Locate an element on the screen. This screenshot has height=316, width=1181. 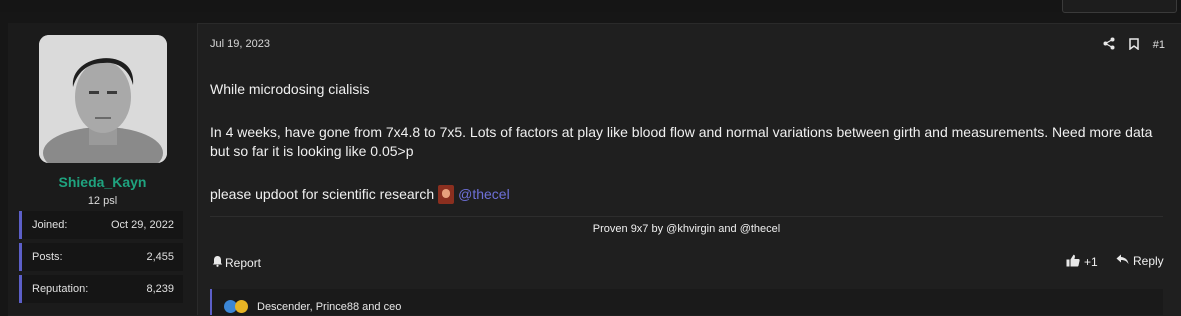
post-date: Jul 19, 2023 is located at coordinates (240, 44).